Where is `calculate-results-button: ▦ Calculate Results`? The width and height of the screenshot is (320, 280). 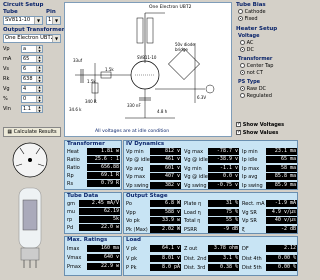 calculate-results-button: ▦ Calculate Results is located at coordinates (32, 132).